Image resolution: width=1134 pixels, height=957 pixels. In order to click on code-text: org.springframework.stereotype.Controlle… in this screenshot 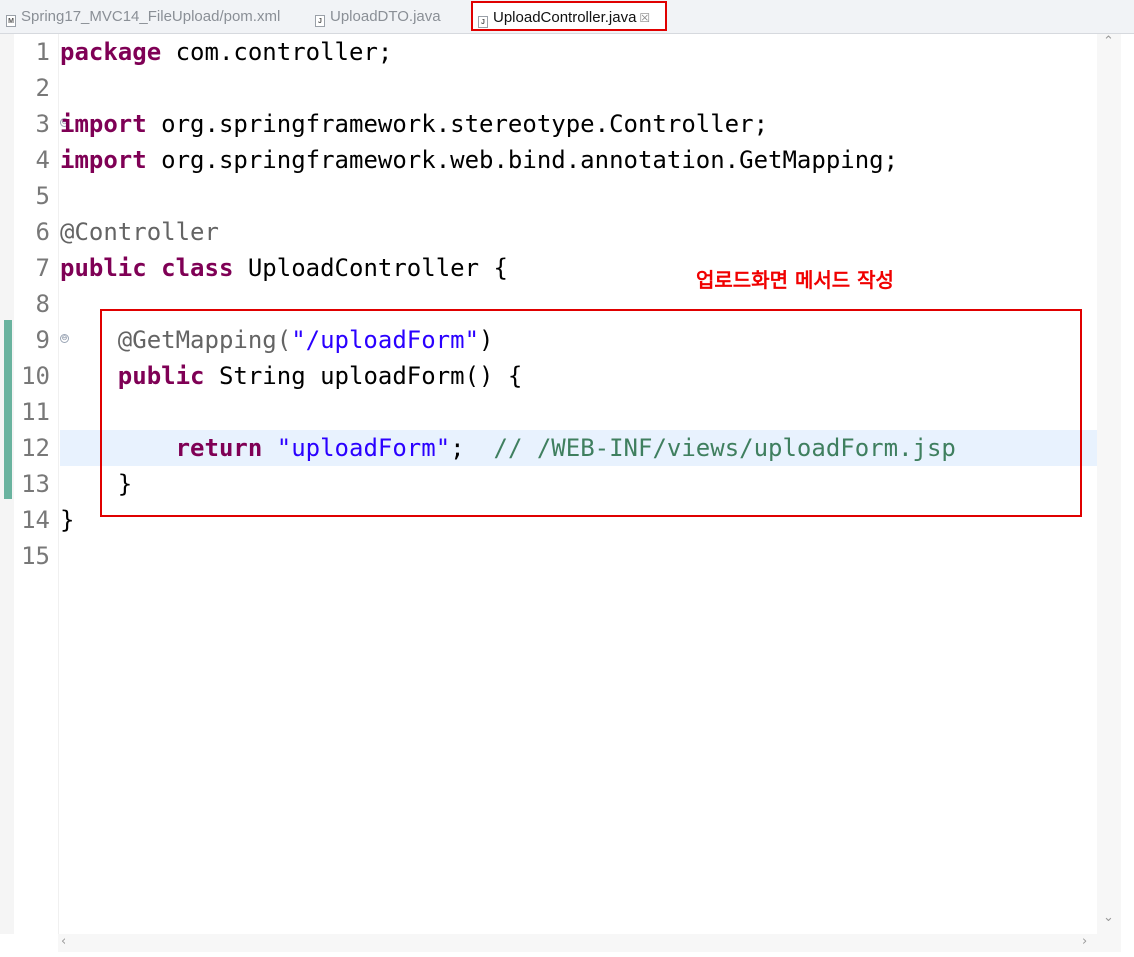, I will do `click(457, 124)`.